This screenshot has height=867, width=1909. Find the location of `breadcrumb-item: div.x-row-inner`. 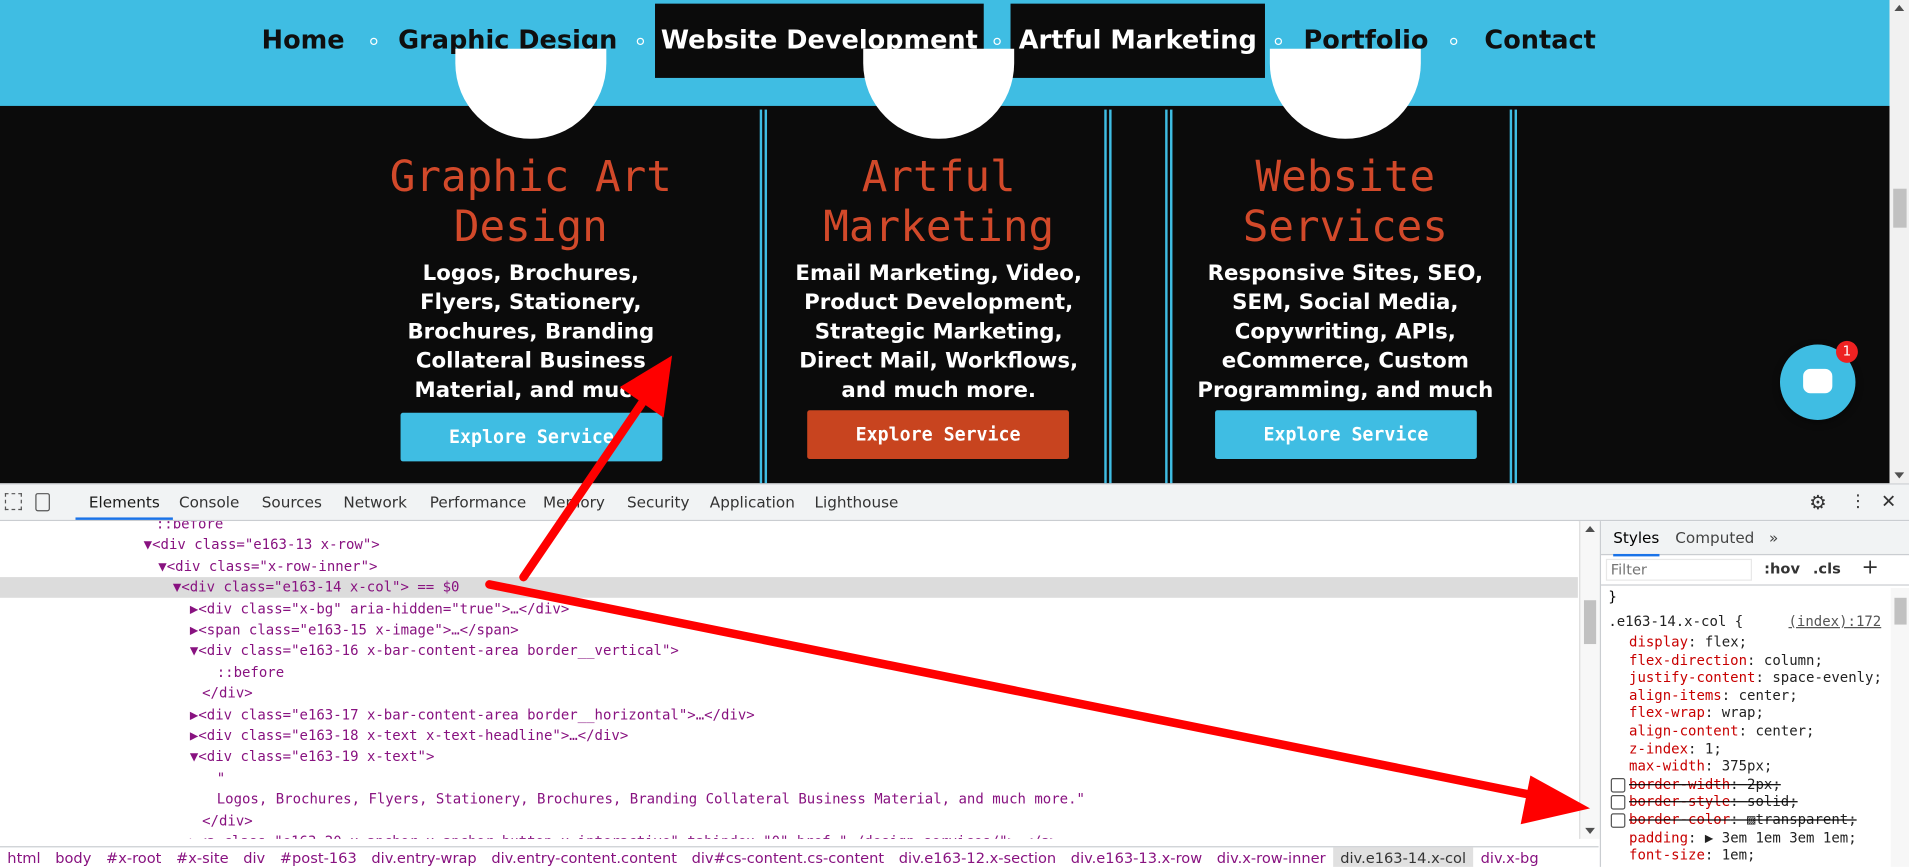

breadcrumb-item: div.x-row-inner is located at coordinates (1270, 857).